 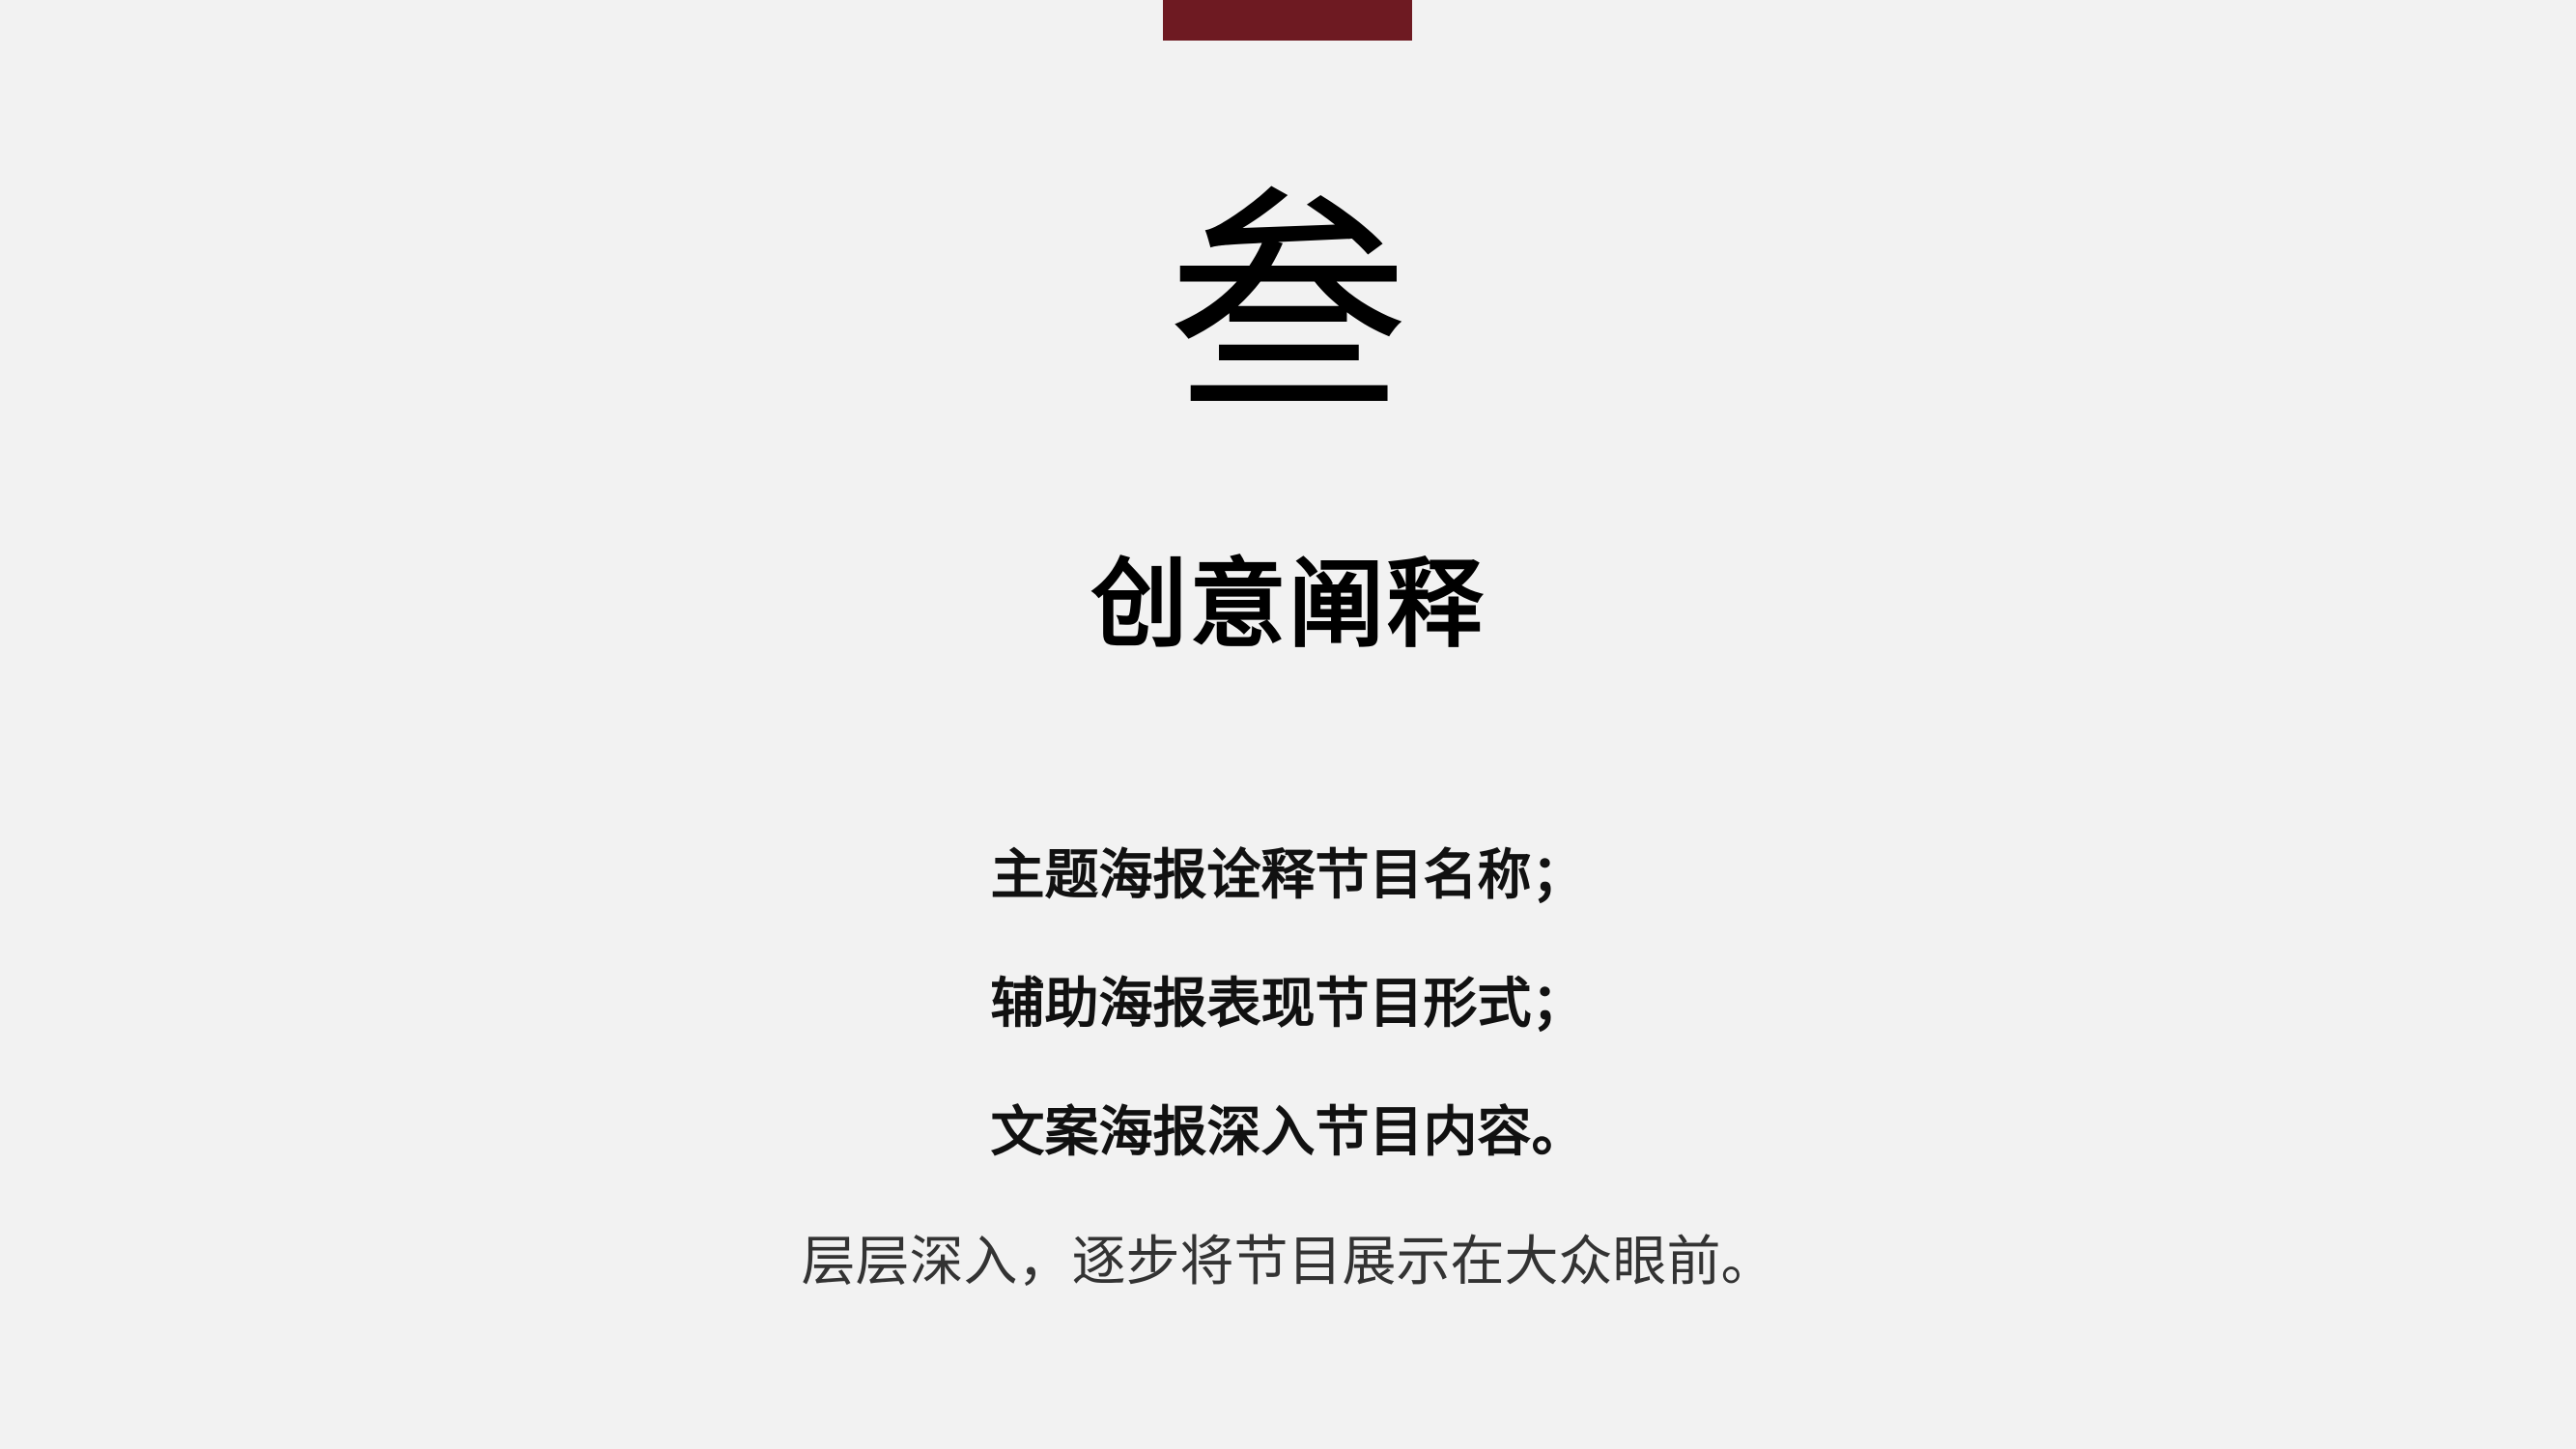 What do you see at coordinates (1287, 20) in the screenshot?
I see `accent-bar` at bounding box center [1287, 20].